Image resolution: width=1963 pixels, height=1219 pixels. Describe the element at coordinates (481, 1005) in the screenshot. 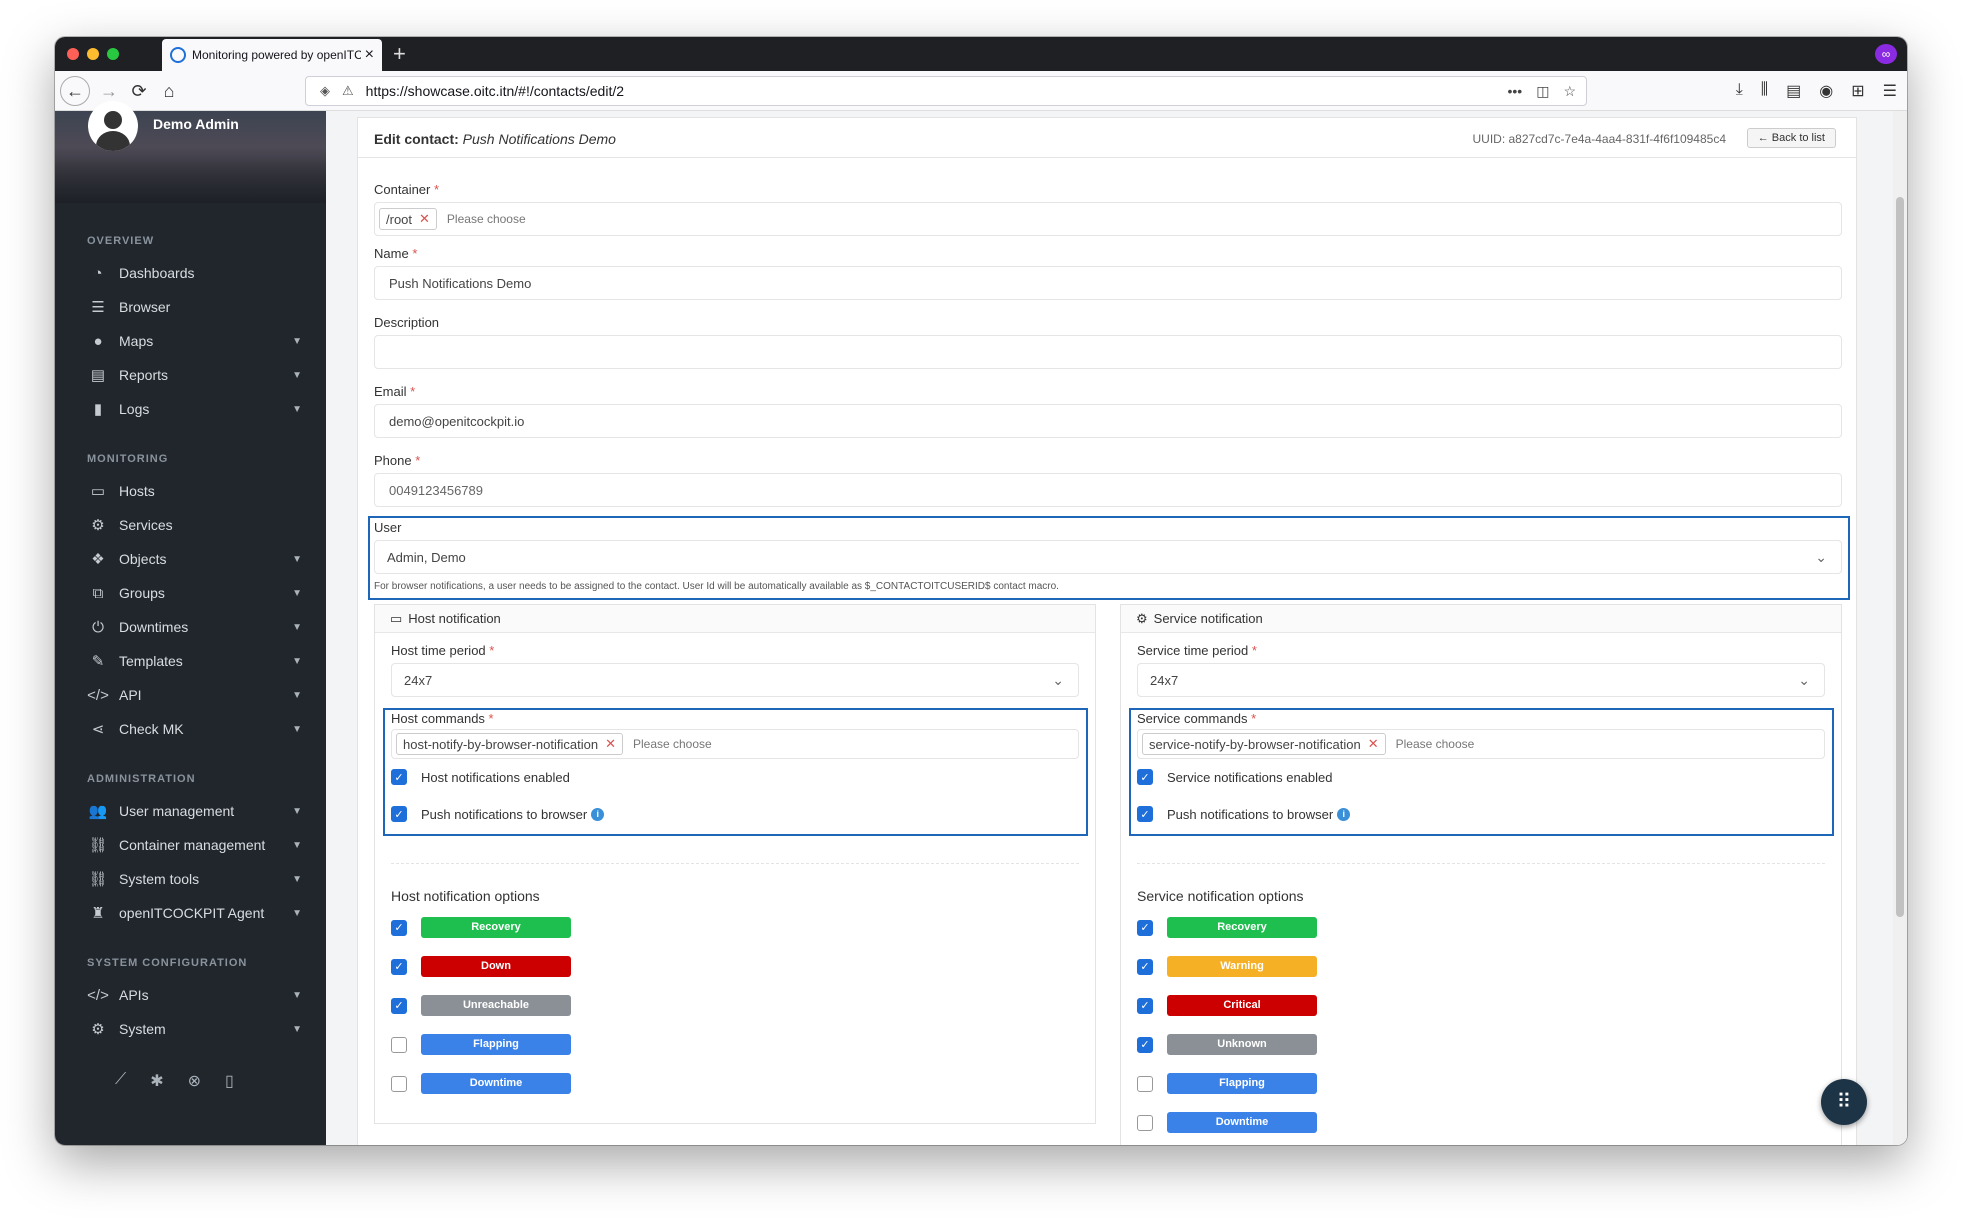

I see `host-option-unreachable: ✓ Unreachable` at that location.